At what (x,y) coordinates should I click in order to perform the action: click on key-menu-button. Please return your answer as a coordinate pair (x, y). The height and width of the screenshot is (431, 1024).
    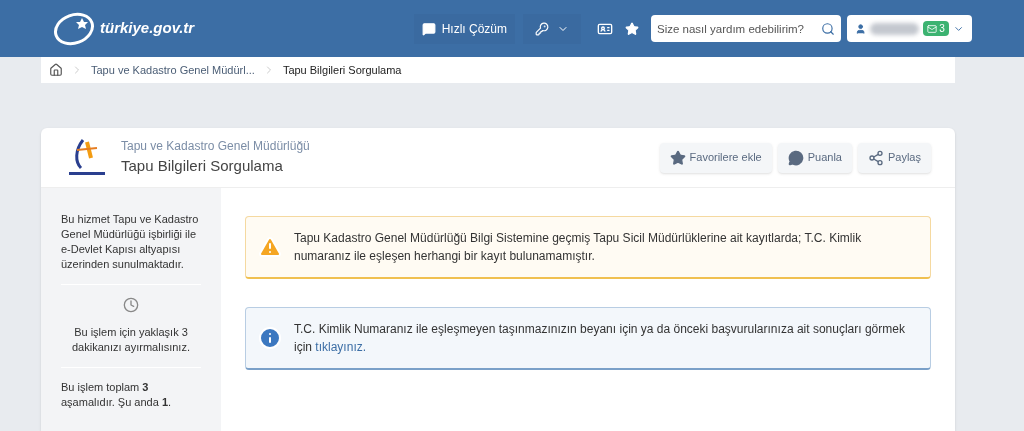
    Looking at the image, I should click on (552, 28).